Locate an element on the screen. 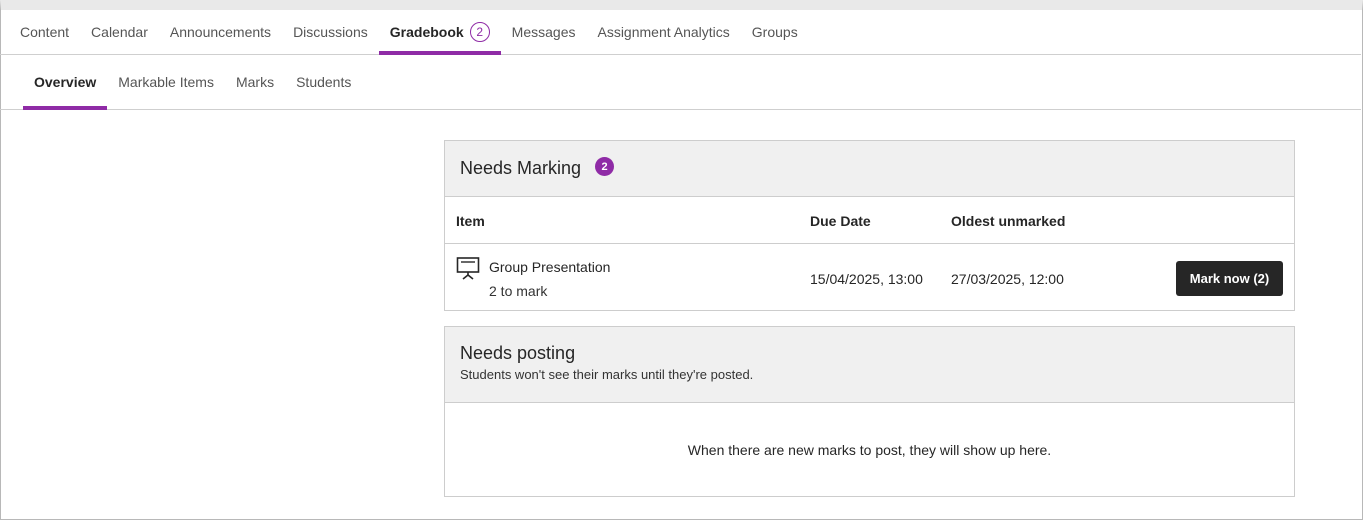 The width and height of the screenshot is (1363, 520). tab-assignment-analytics: Assignment Analytics is located at coordinates (663, 32).